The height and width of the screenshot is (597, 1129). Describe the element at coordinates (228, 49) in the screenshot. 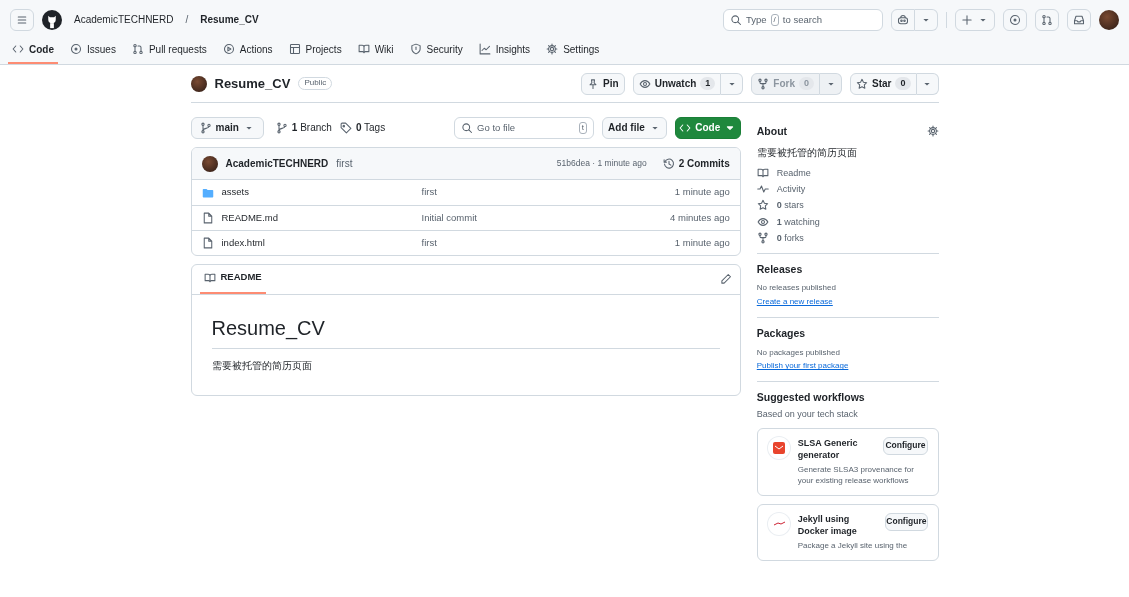

I see `play-icon` at that location.